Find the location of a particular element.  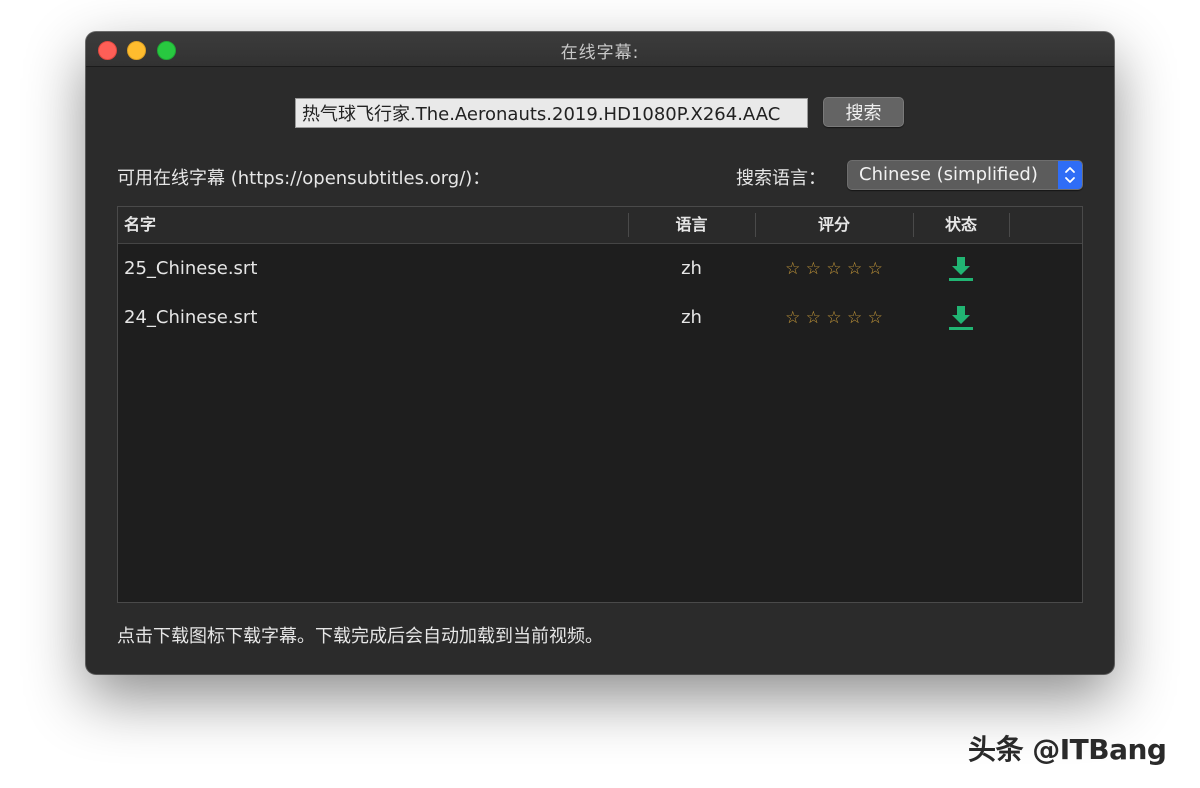

table-row: 25_Chinese.srt zh ☆ ☆ ☆ ☆ ☆ is located at coordinates (600, 269).